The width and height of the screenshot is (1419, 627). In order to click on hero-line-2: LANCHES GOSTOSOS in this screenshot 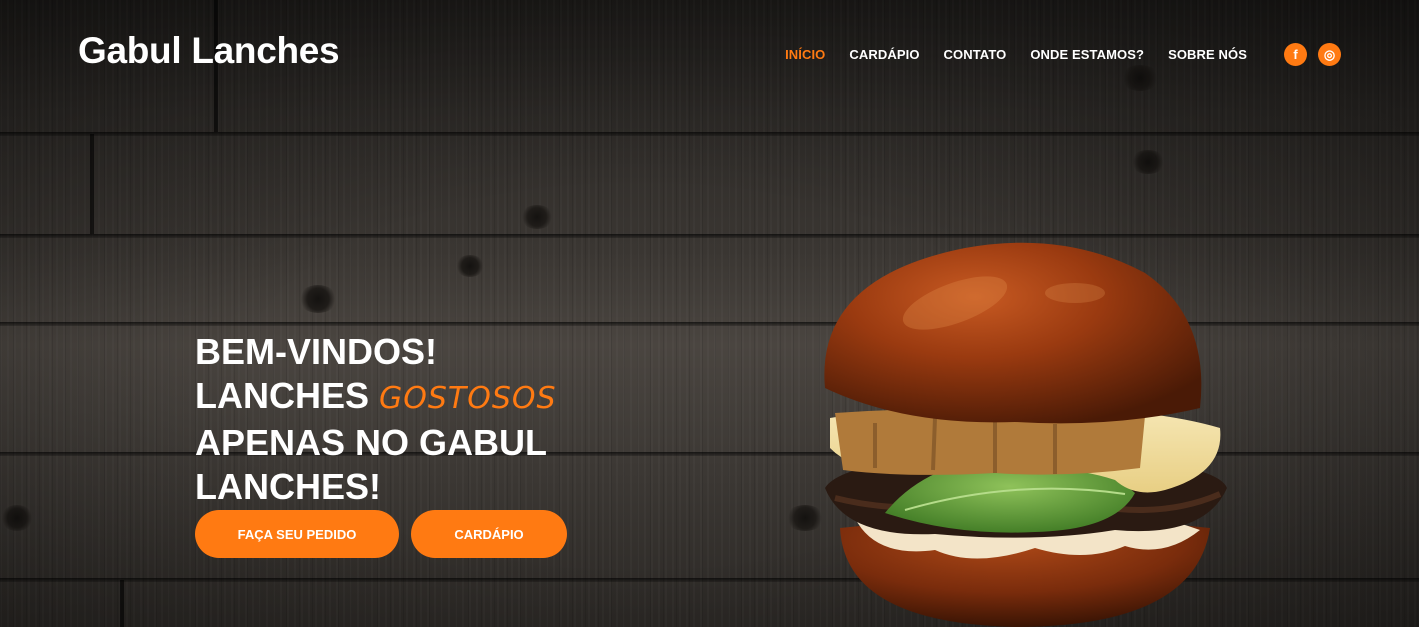, I will do `click(376, 397)`.